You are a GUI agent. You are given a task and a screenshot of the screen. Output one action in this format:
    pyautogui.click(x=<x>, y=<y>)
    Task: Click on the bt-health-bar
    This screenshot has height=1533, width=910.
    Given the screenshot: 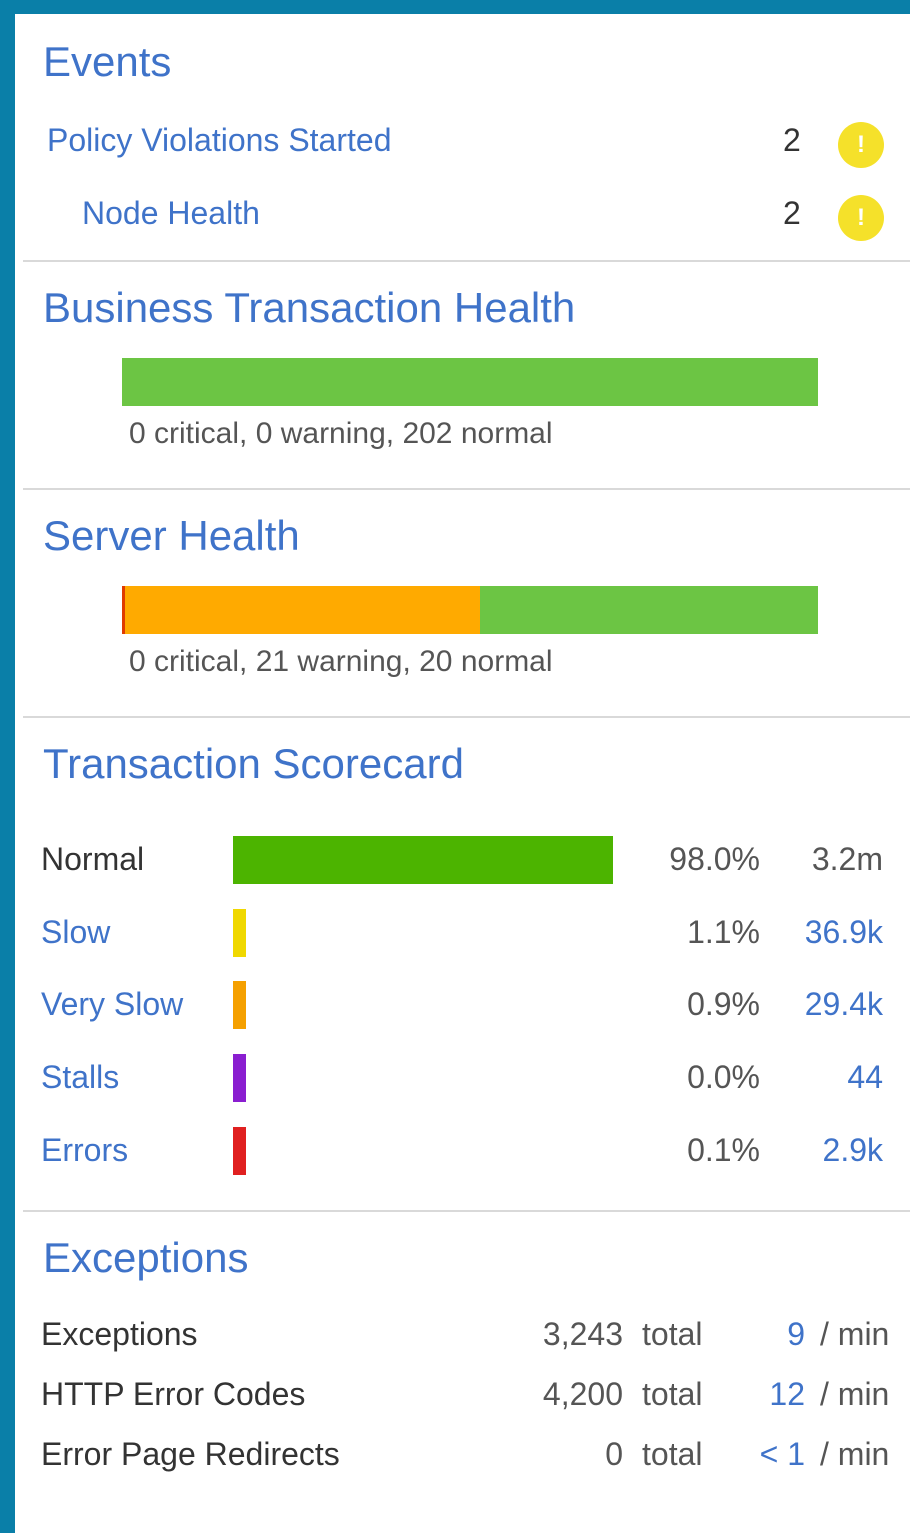 What is the action you would take?
    pyautogui.click(x=470, y=382)
    